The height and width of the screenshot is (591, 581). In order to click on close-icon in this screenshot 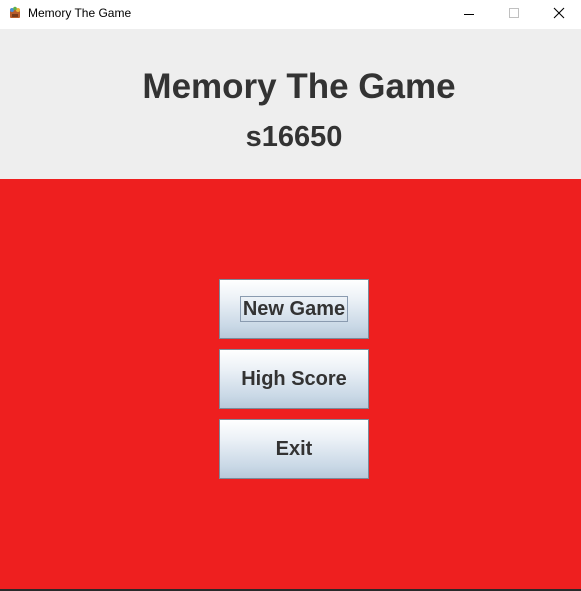, I will do `click(559, 13)`.